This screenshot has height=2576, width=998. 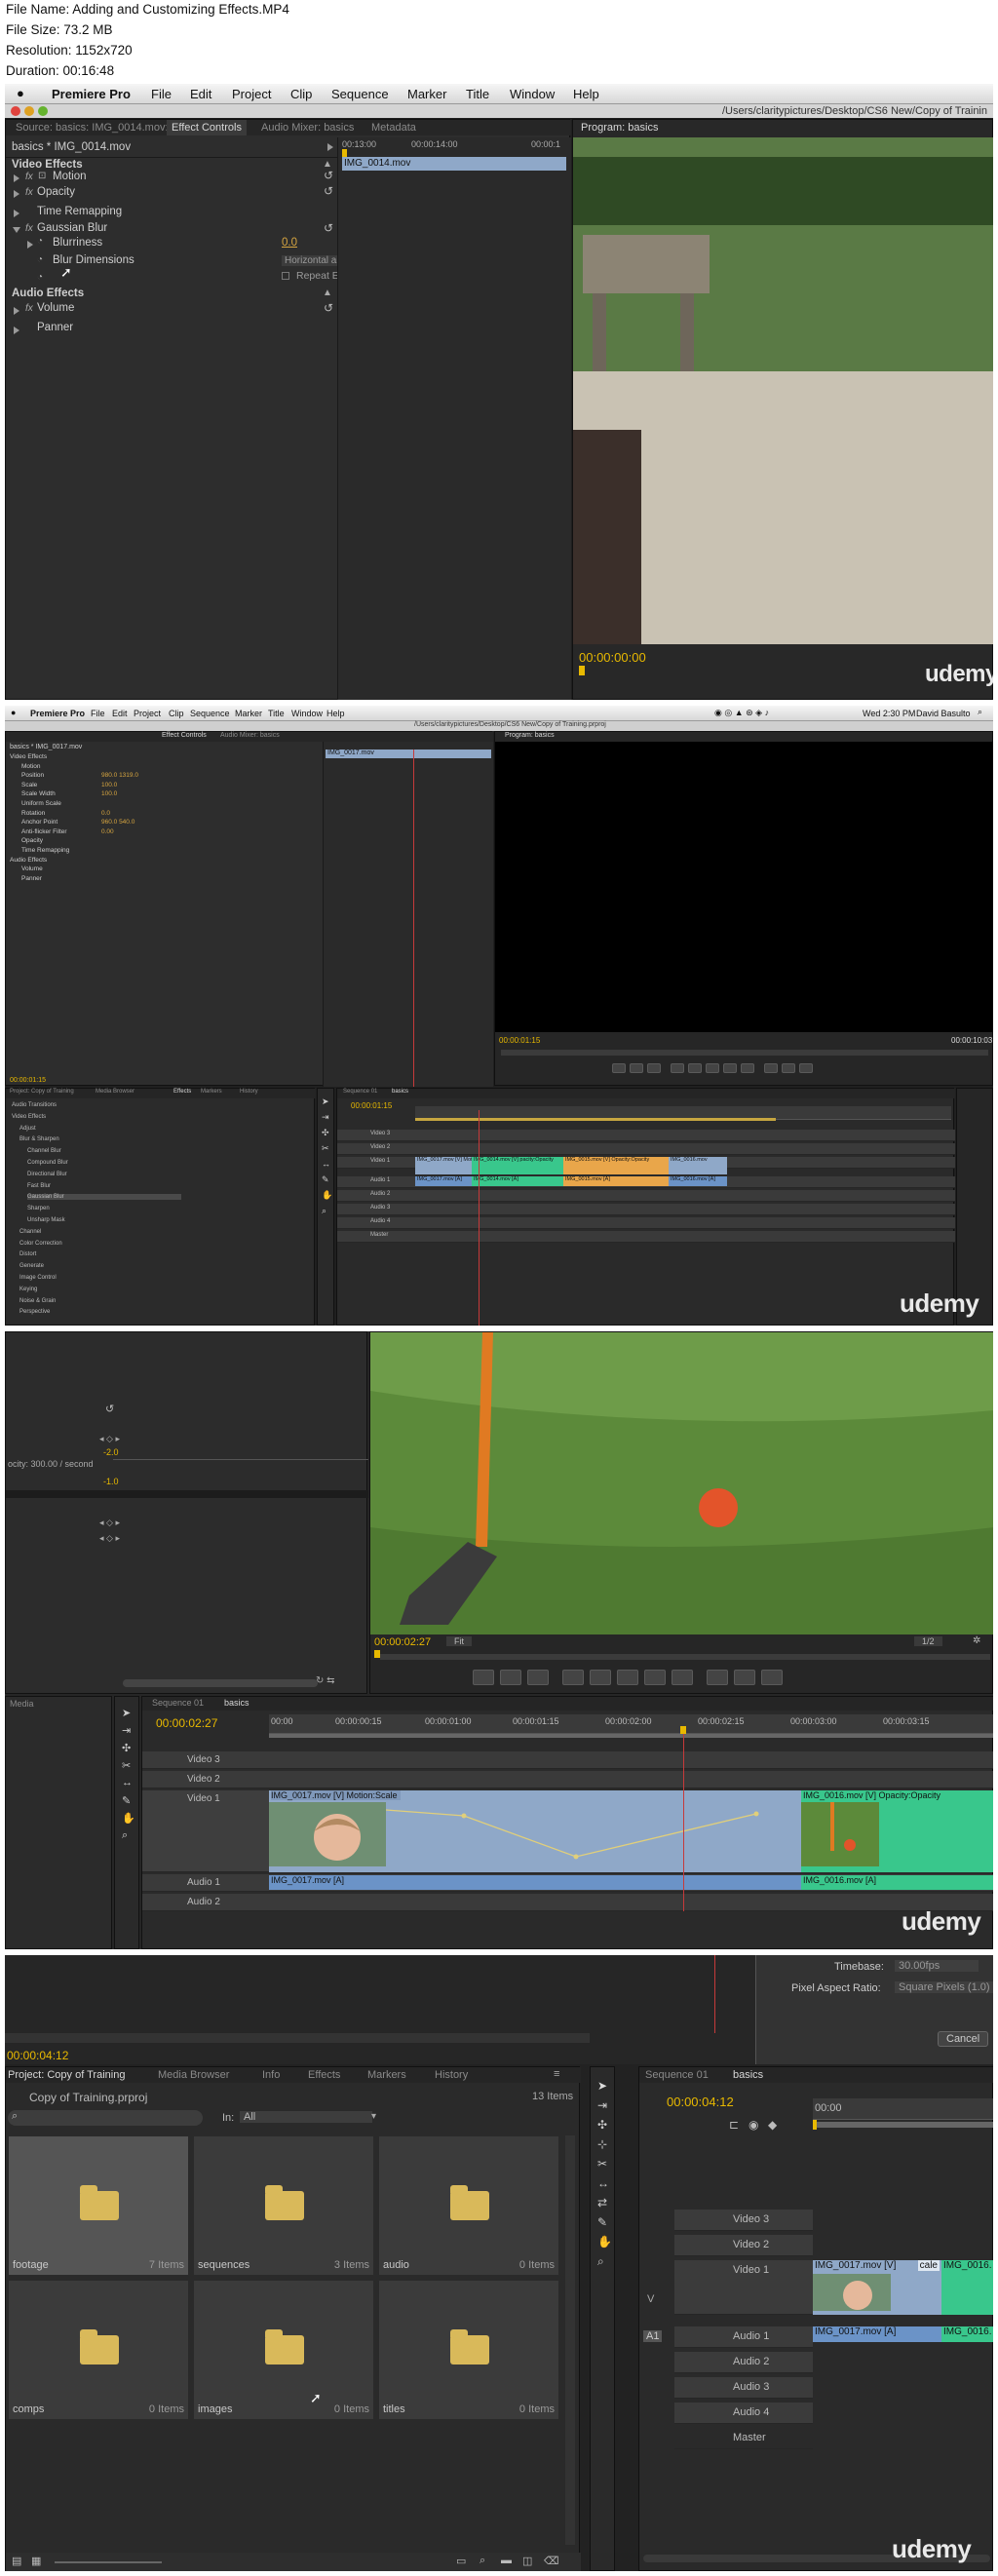 I want to click on folder-icon: ▬, so click(x=506, y=2560).